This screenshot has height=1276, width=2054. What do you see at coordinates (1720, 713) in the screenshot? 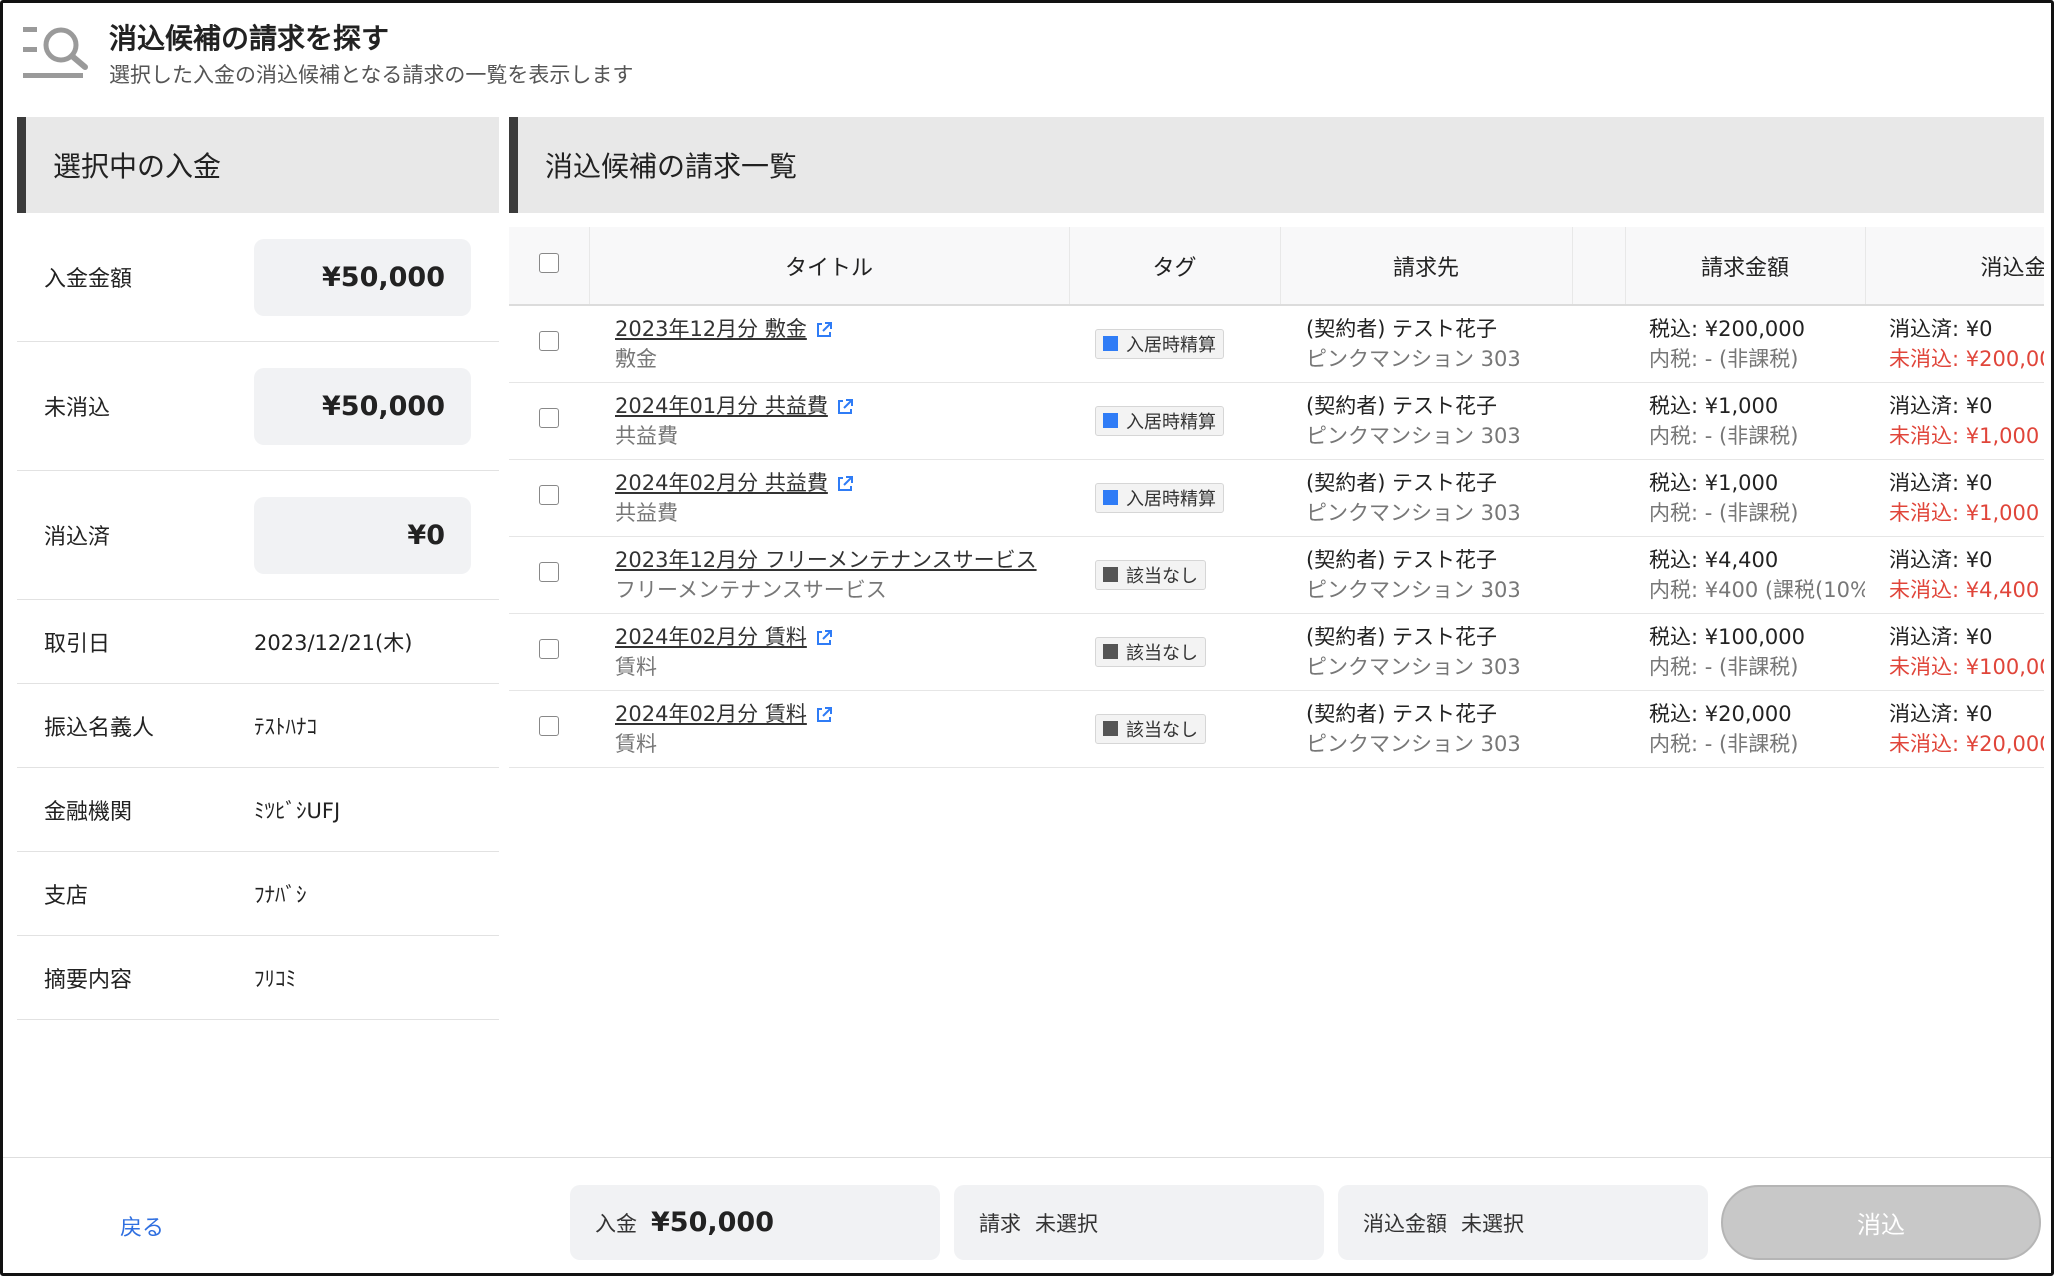
I see `tax-included-amount: 税込: ¥20,000` at bounding box center [1720, 713].